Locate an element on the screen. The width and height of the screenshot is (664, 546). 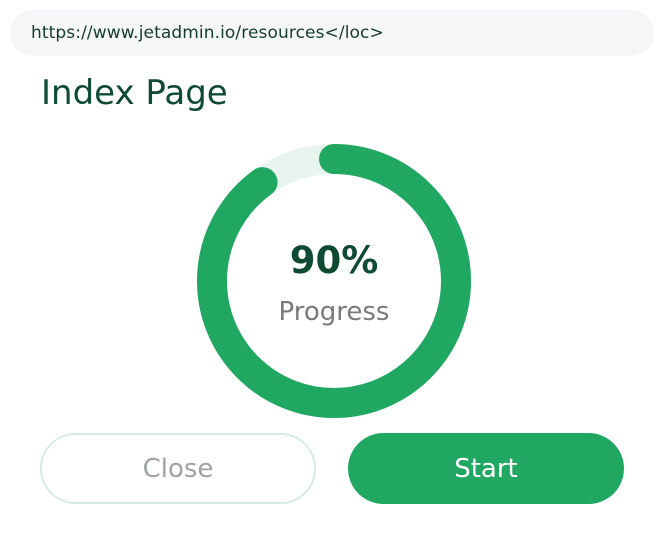
start-button: Start is located at coordinates (486, 468).